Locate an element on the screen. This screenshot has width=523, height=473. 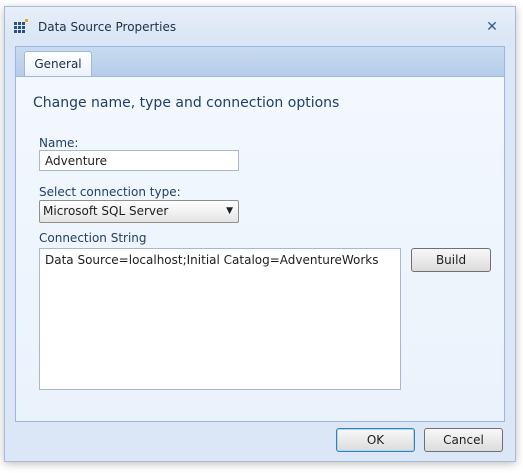
cancel-button: Cancel is located at coordinates (463, 440).